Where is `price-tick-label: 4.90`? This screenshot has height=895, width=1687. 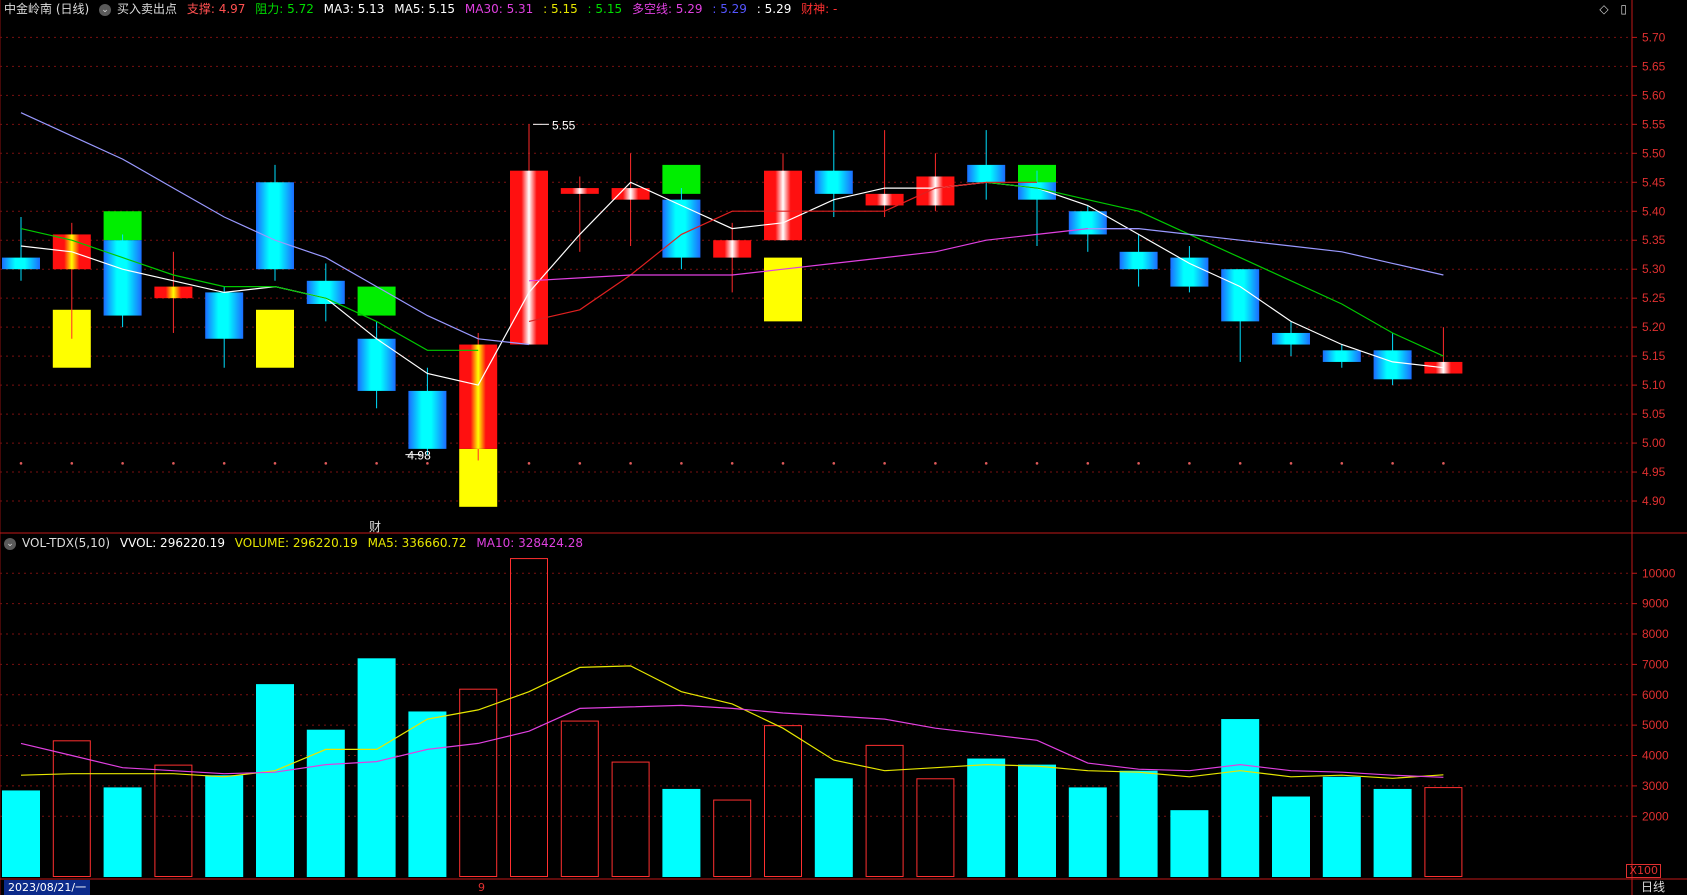
price-tick-label: 4.90 is located at coordinates (1654, 501).